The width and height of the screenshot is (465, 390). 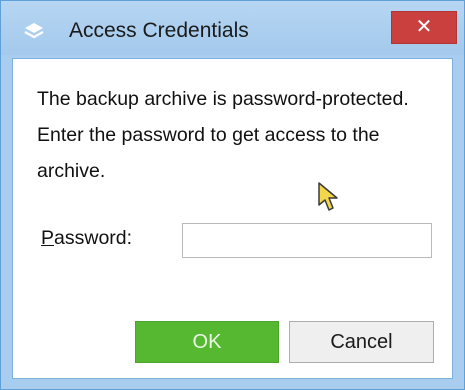 I want to click on password-label-text: assword:, so click(x=93, y=238).